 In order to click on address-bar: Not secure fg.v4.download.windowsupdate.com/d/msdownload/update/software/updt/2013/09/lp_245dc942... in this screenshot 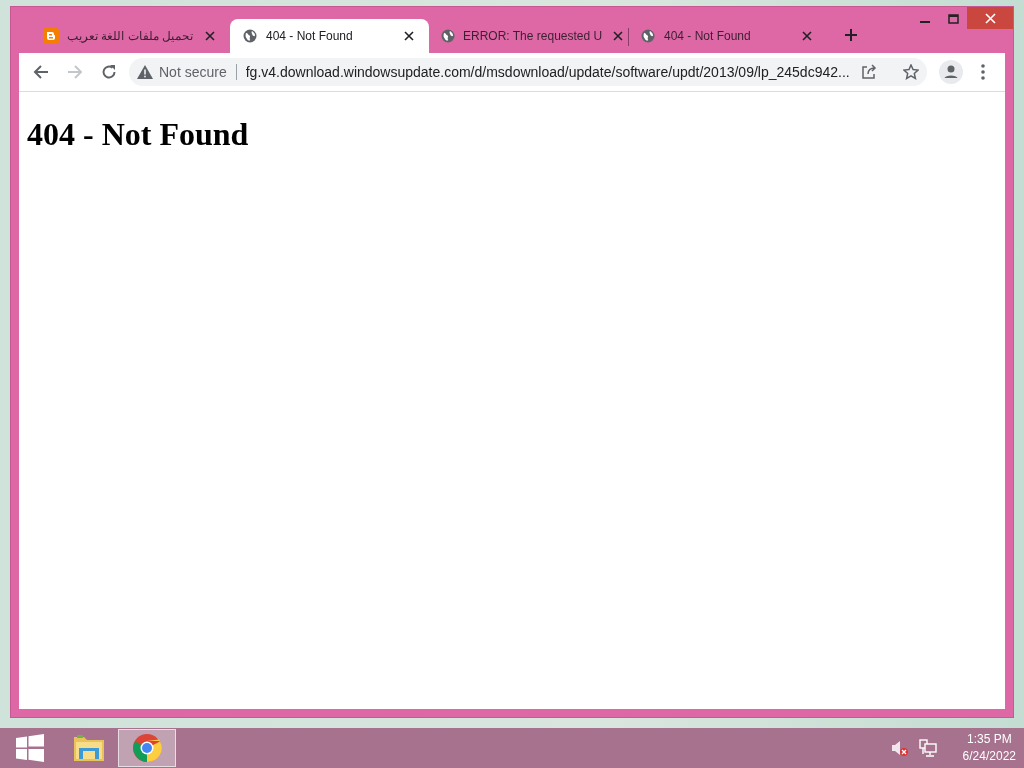, I will do `click(528, 72)`.